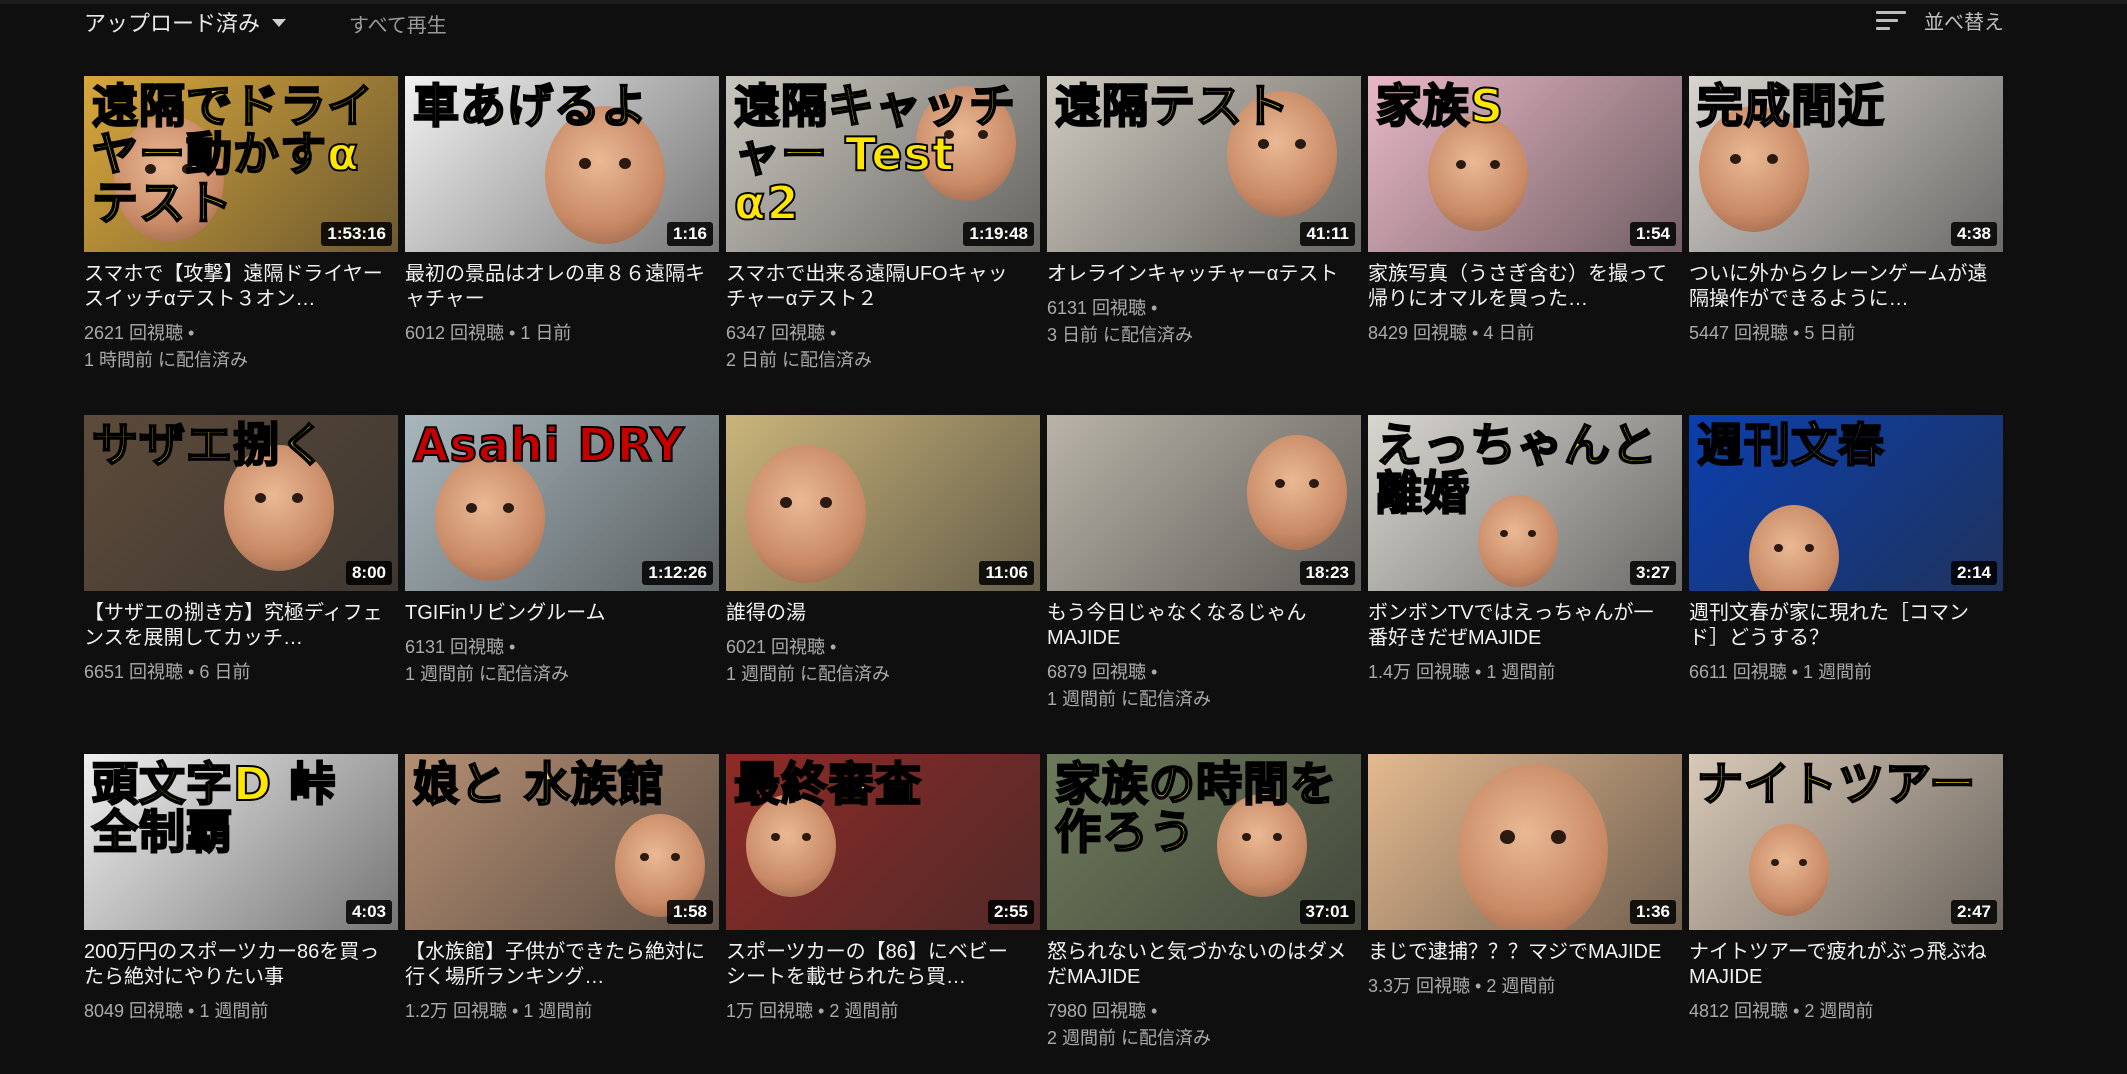  What do you see at coordinates (1839, 965) in the screenshot?
I see `video-title: ナイトツアーで疲れがぶっ飛ぶねMAJIDE` at bounding box center [1839, 965].